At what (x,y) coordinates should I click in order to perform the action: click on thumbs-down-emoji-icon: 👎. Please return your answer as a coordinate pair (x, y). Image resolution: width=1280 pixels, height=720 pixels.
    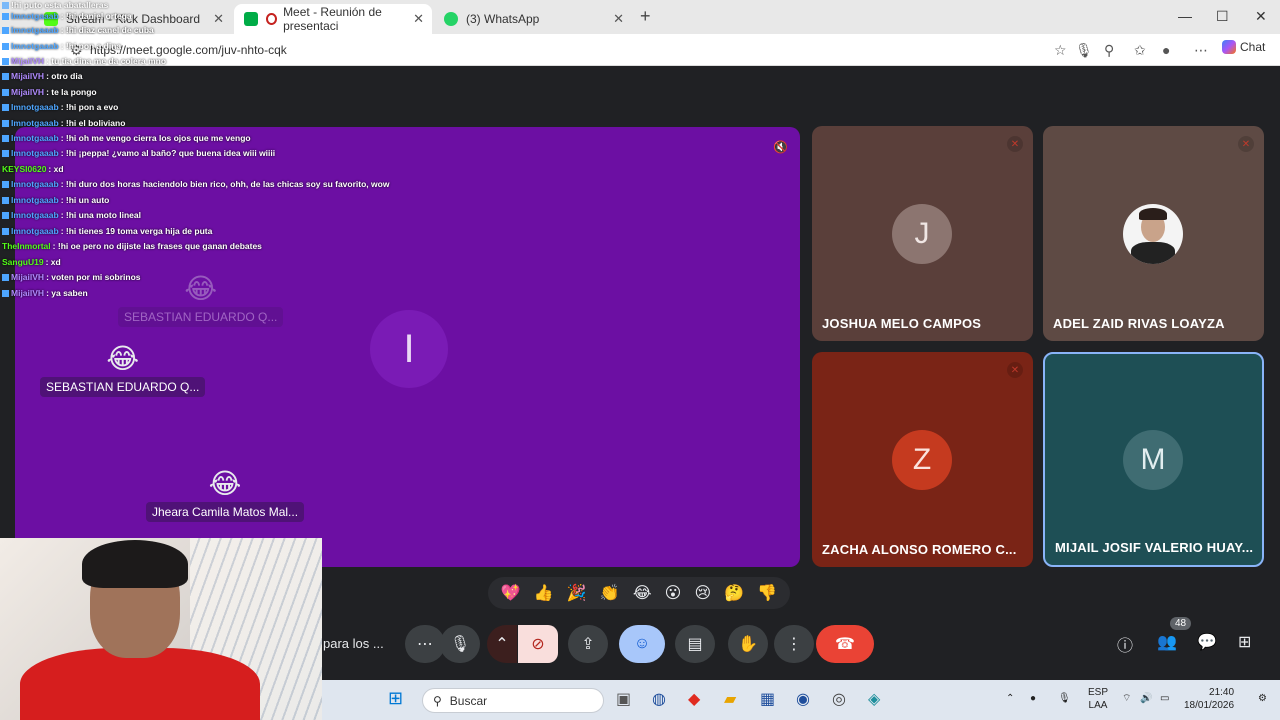
    Looking at the image, I should click on (767, 593).